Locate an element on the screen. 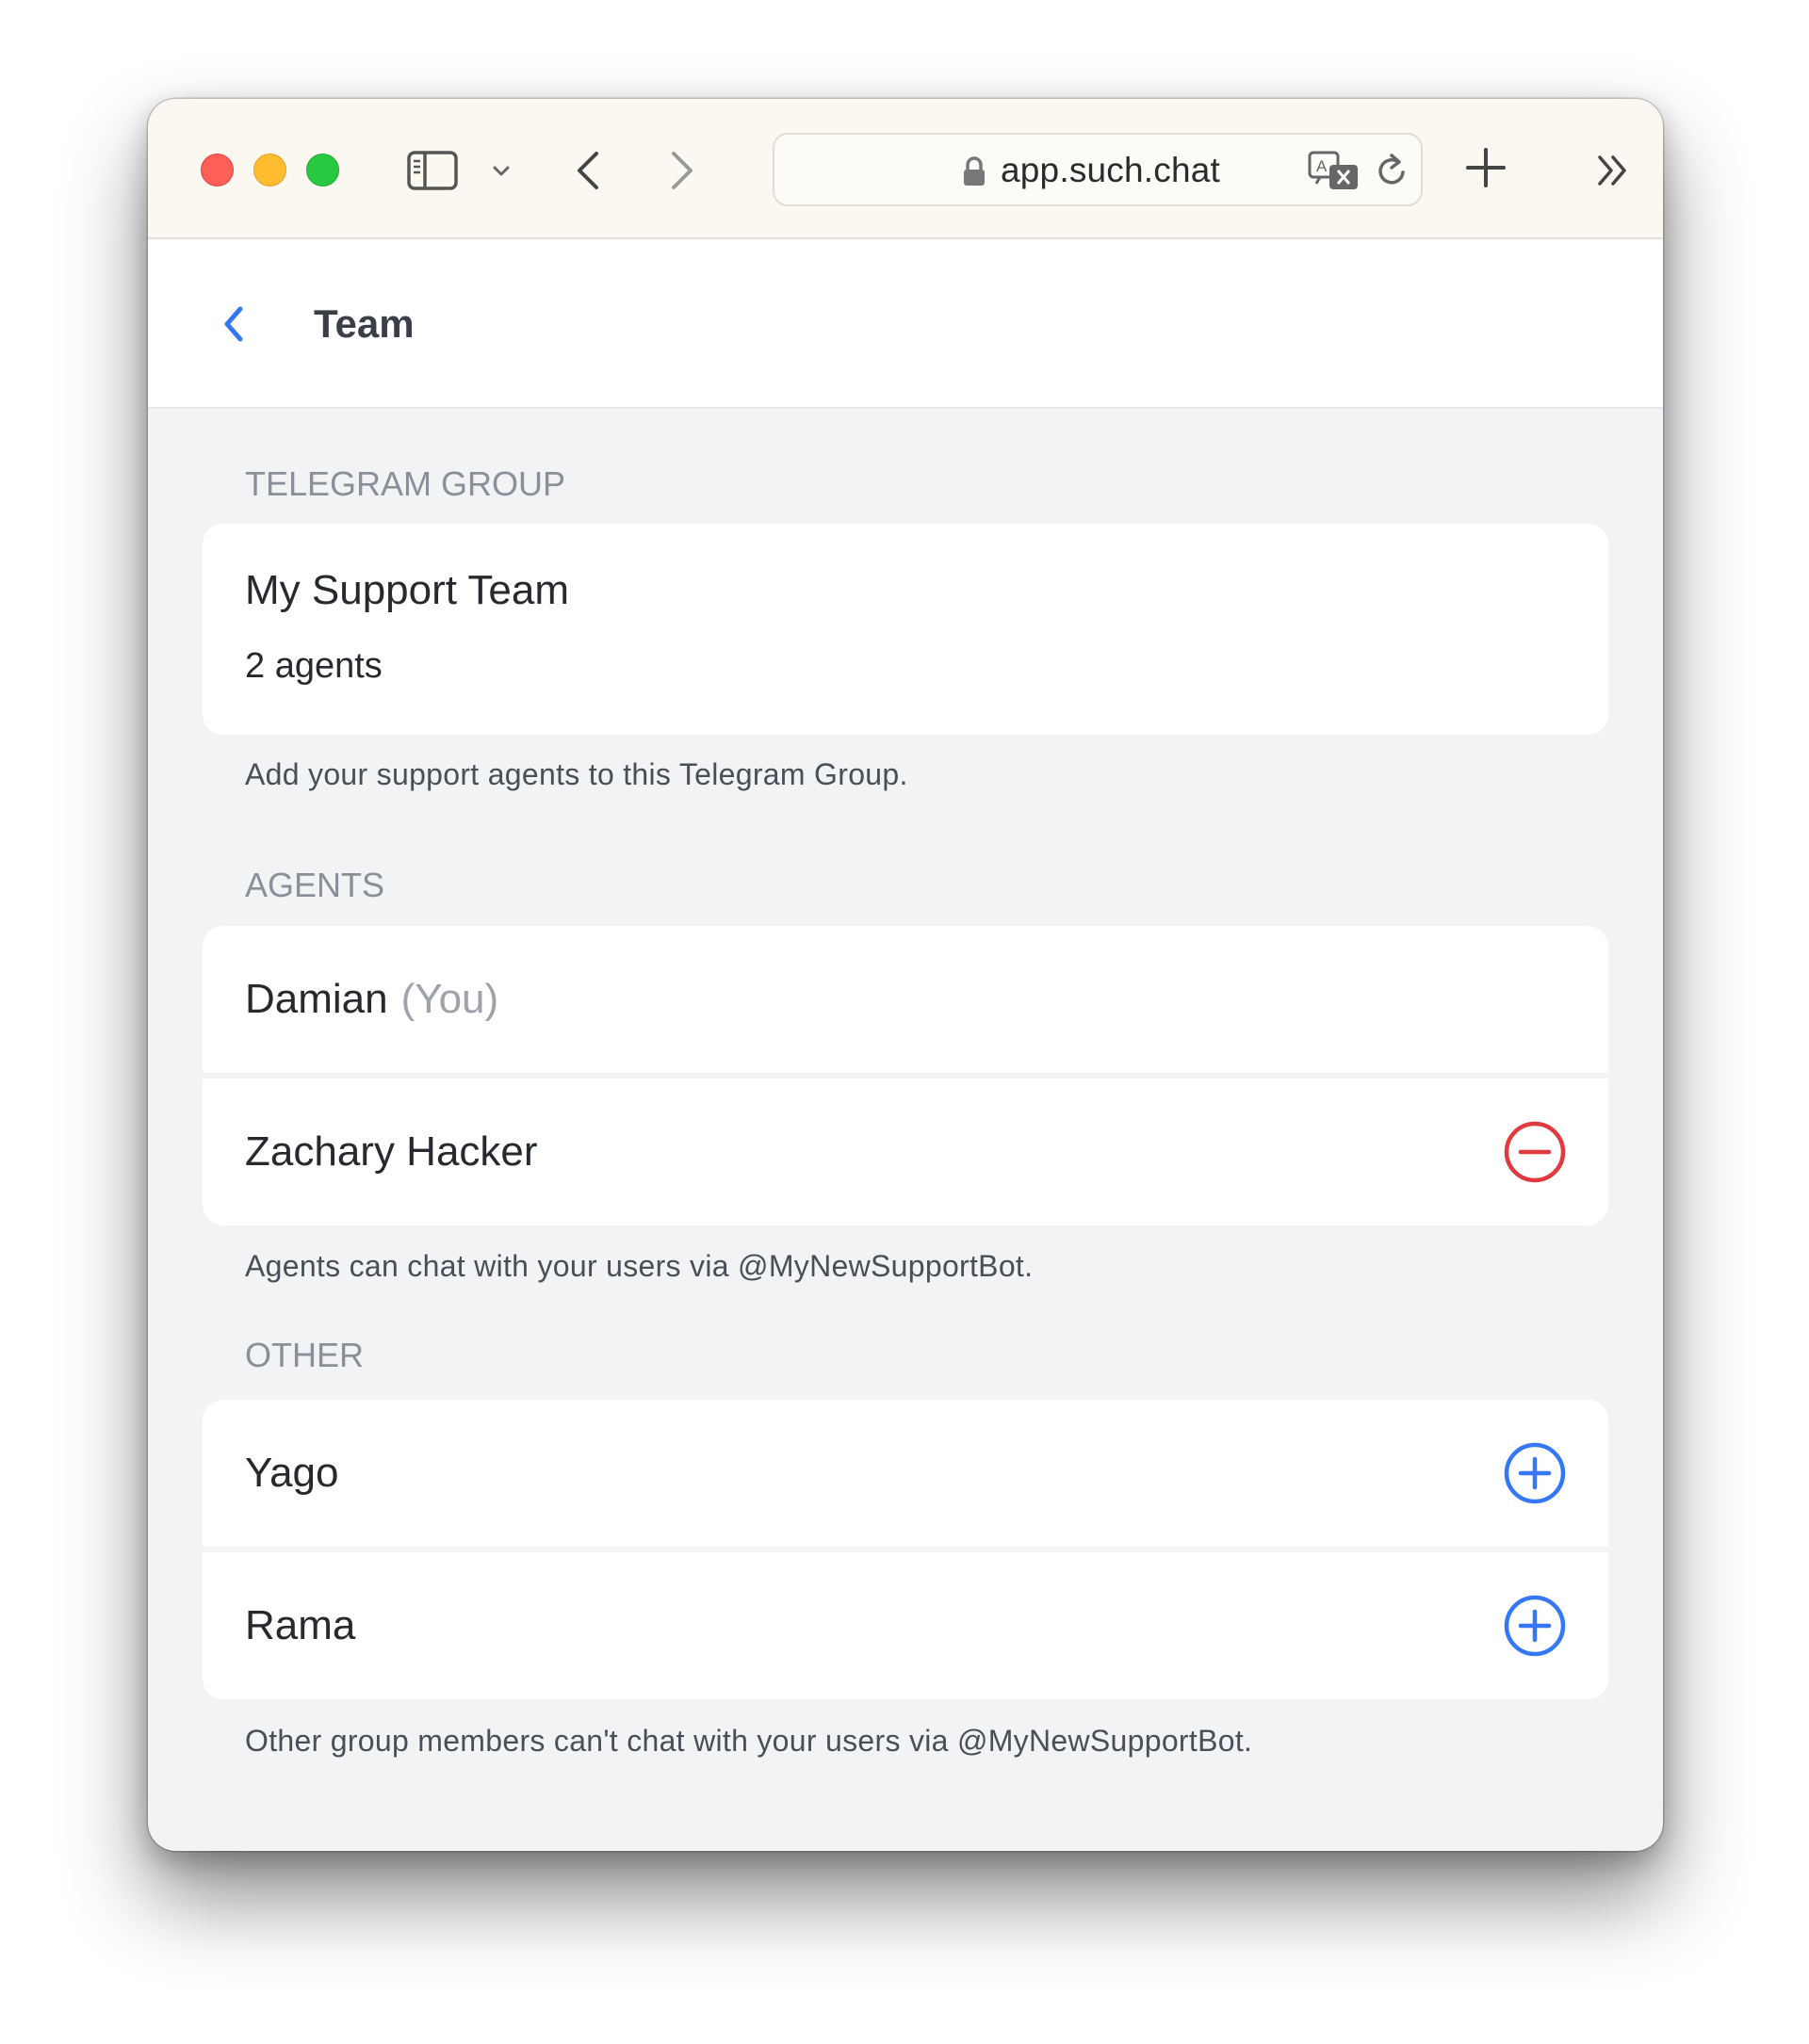  member-name: Yago is located at coordinates (292, 1473).